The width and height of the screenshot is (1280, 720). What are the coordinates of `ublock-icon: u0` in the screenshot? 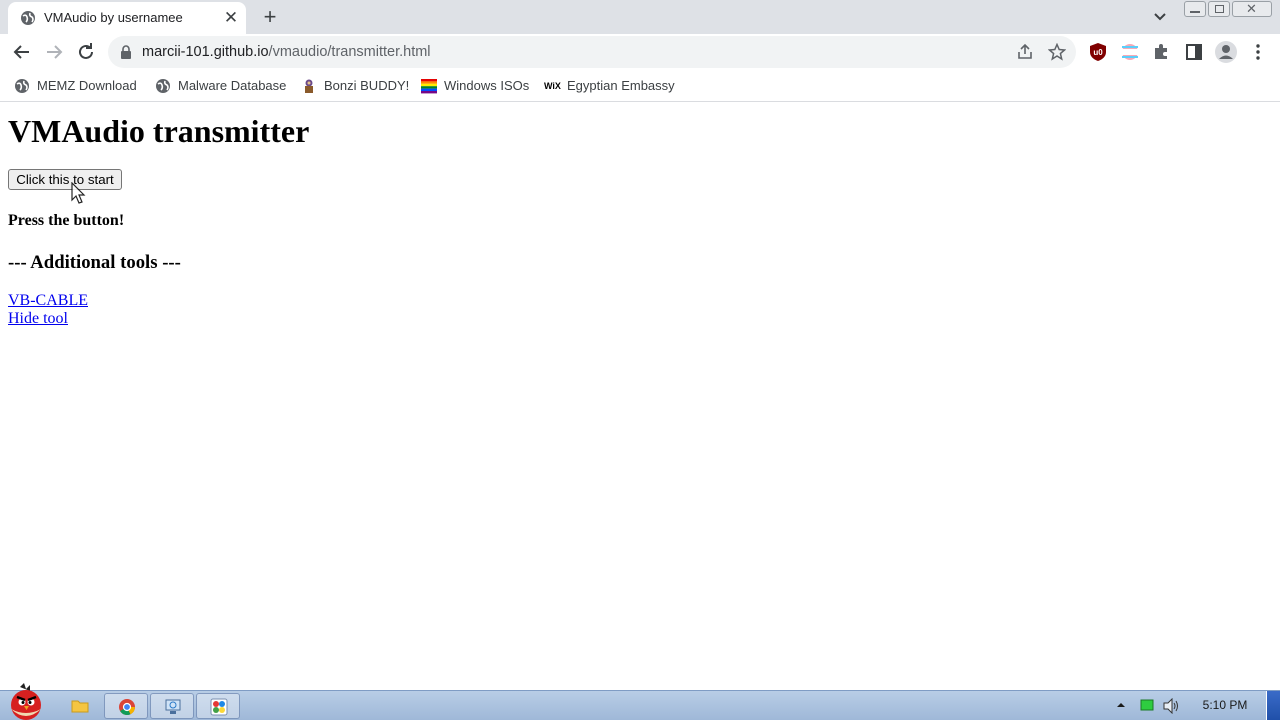 It's located at (1098, 52).